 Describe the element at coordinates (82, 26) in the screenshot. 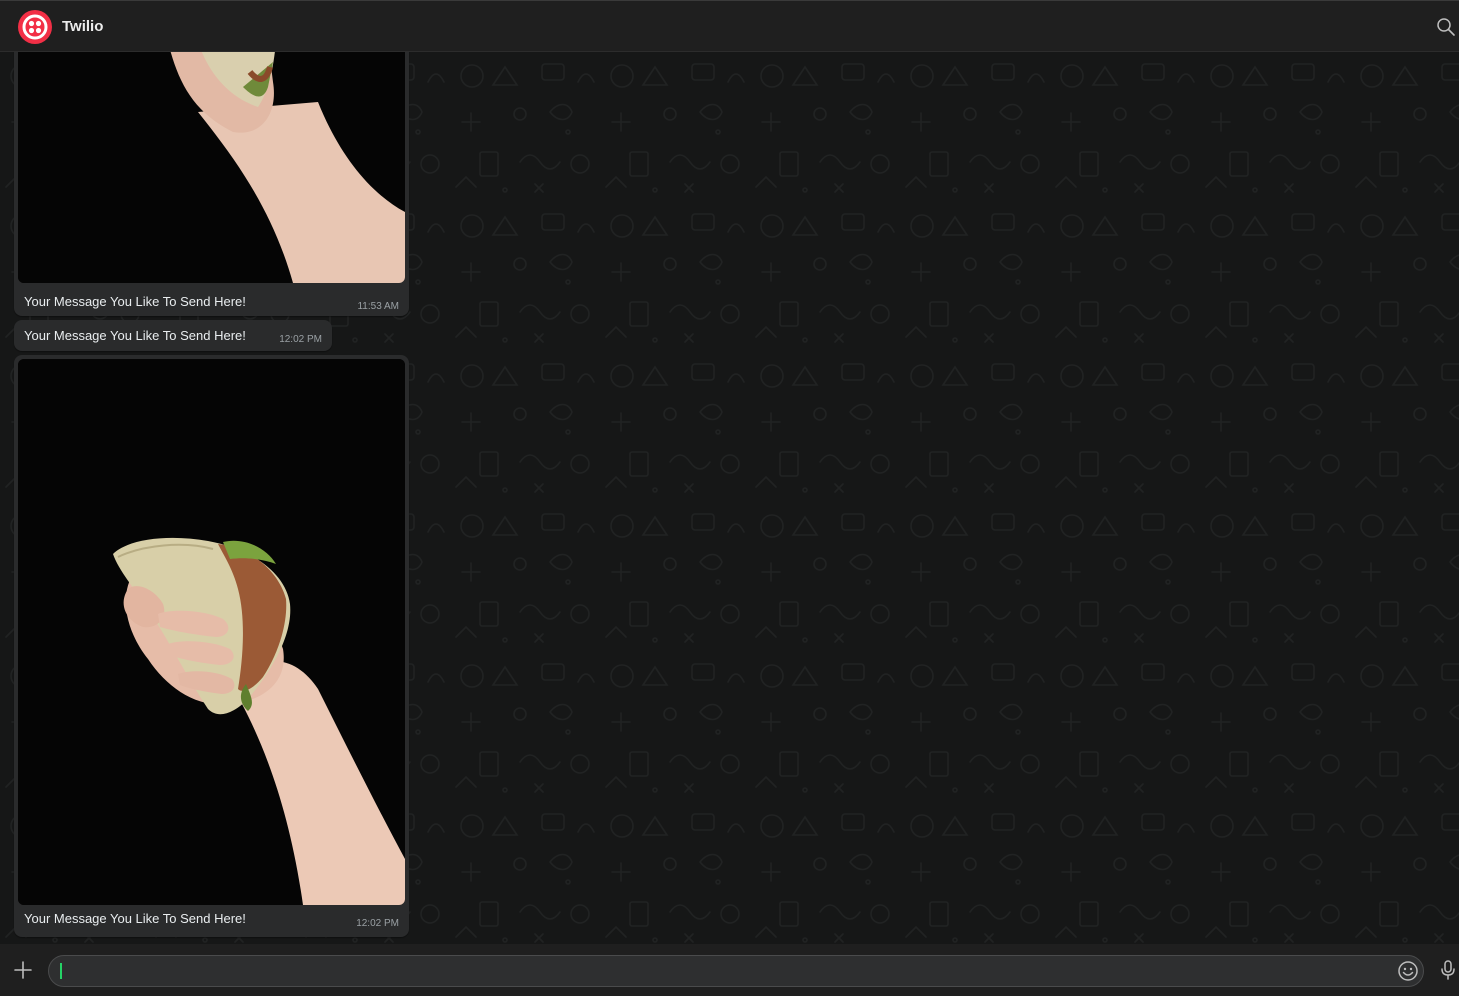

I see `contact-name: Twilio` at that location.